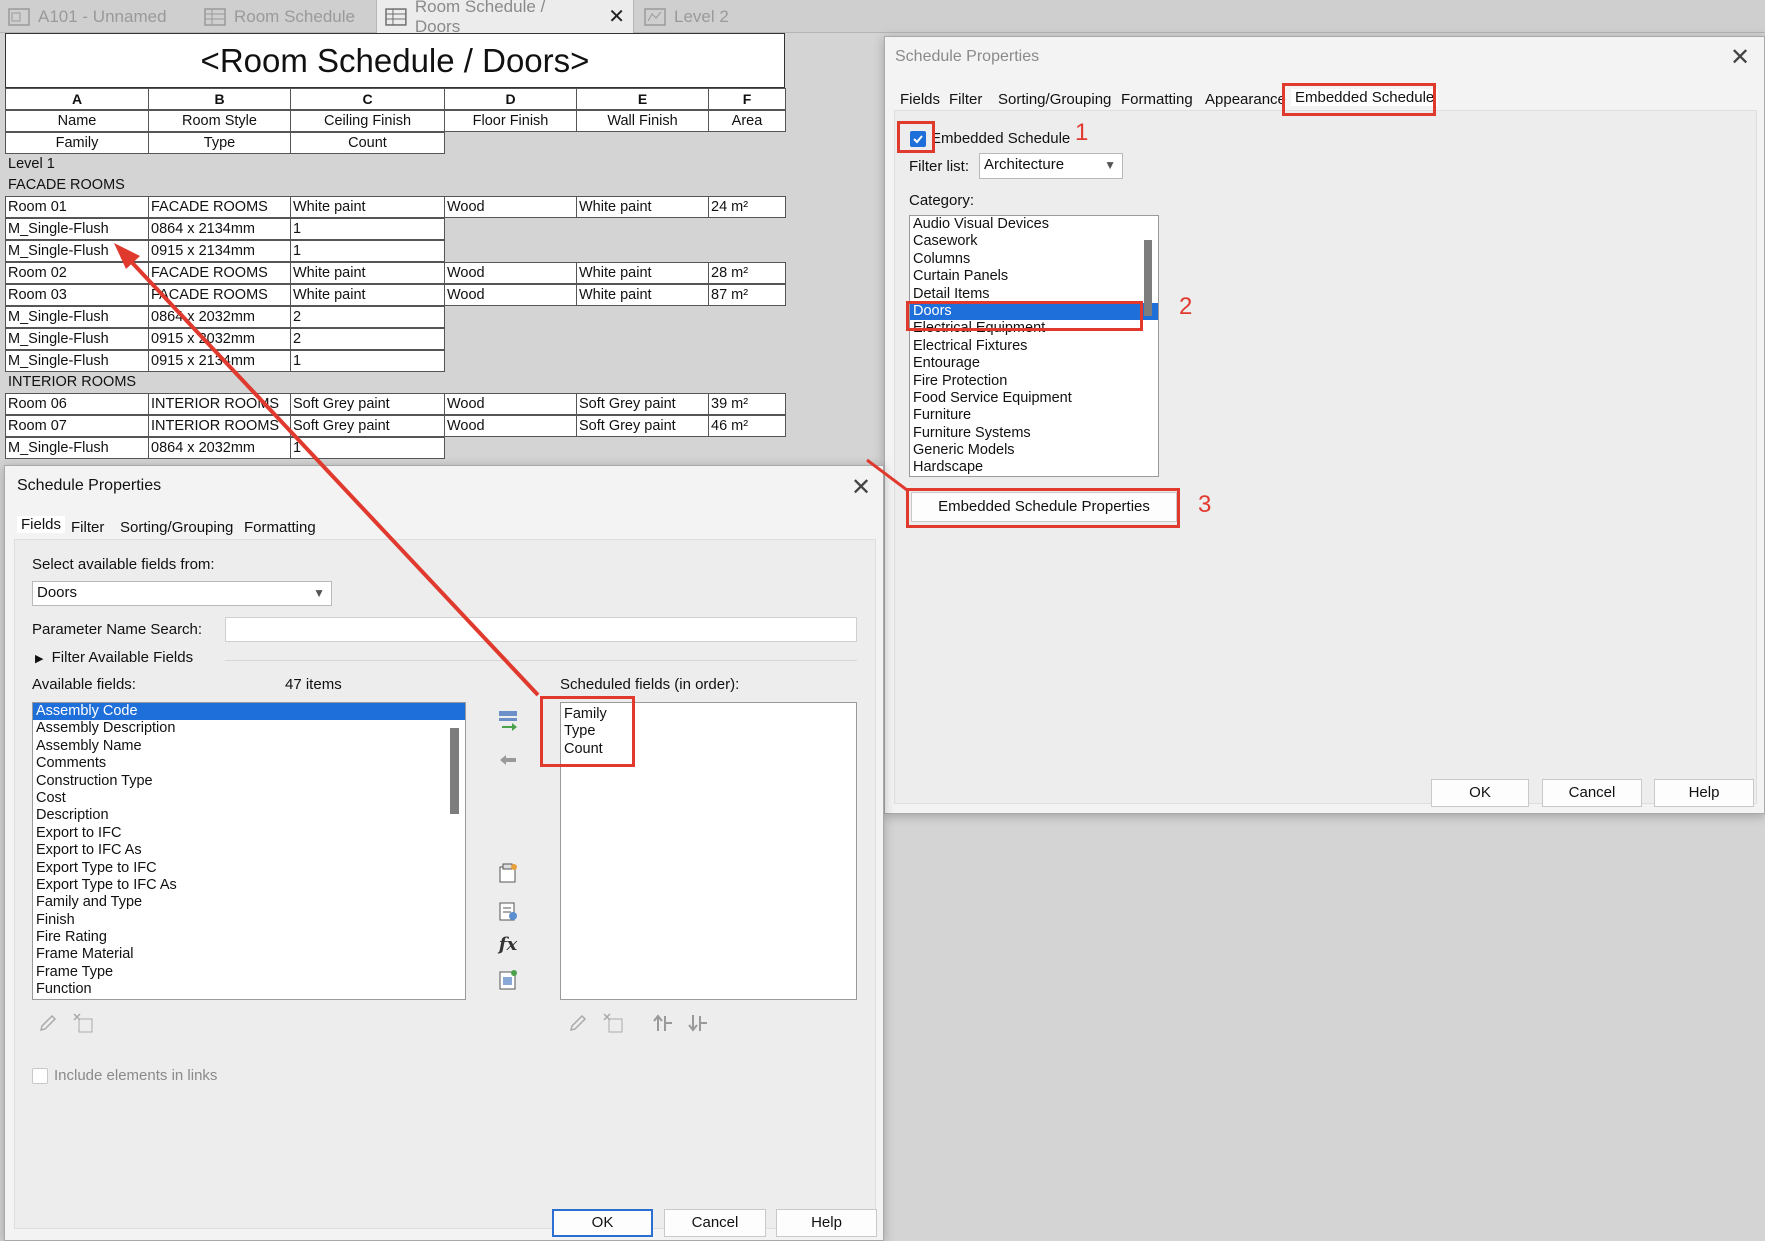  What do you see at coordinates (454, 771) in the screenshot?
I see `available-scrollbar` at bounding box center [454, 771].